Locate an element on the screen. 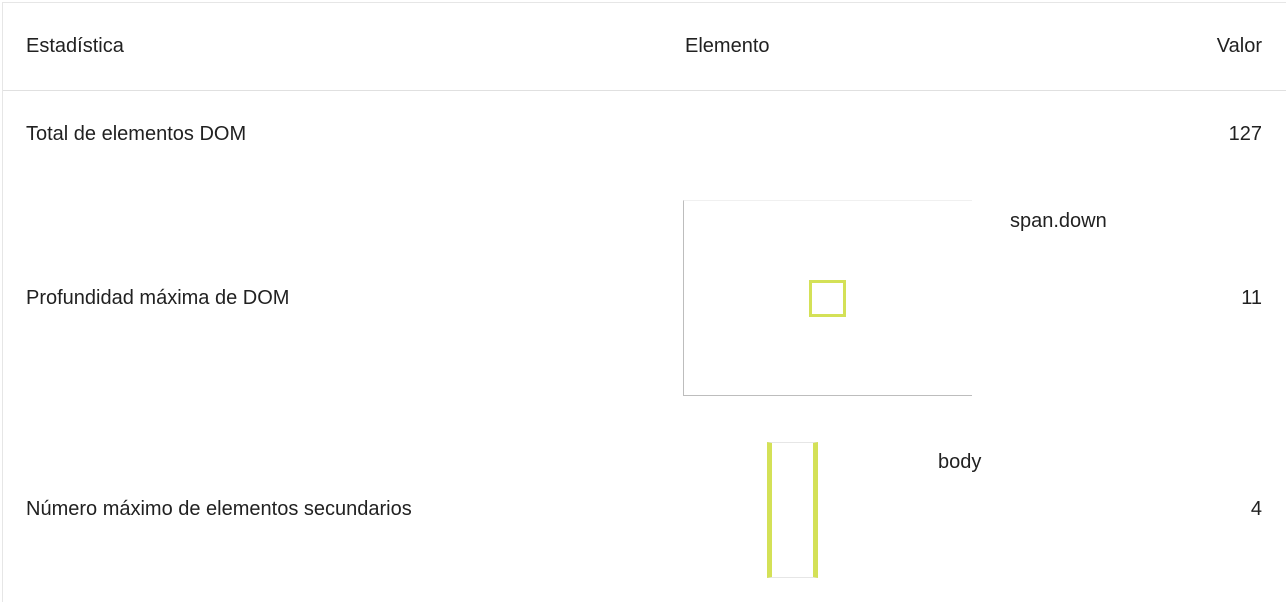  element-highlight-box is located at coordinates (827, 298).